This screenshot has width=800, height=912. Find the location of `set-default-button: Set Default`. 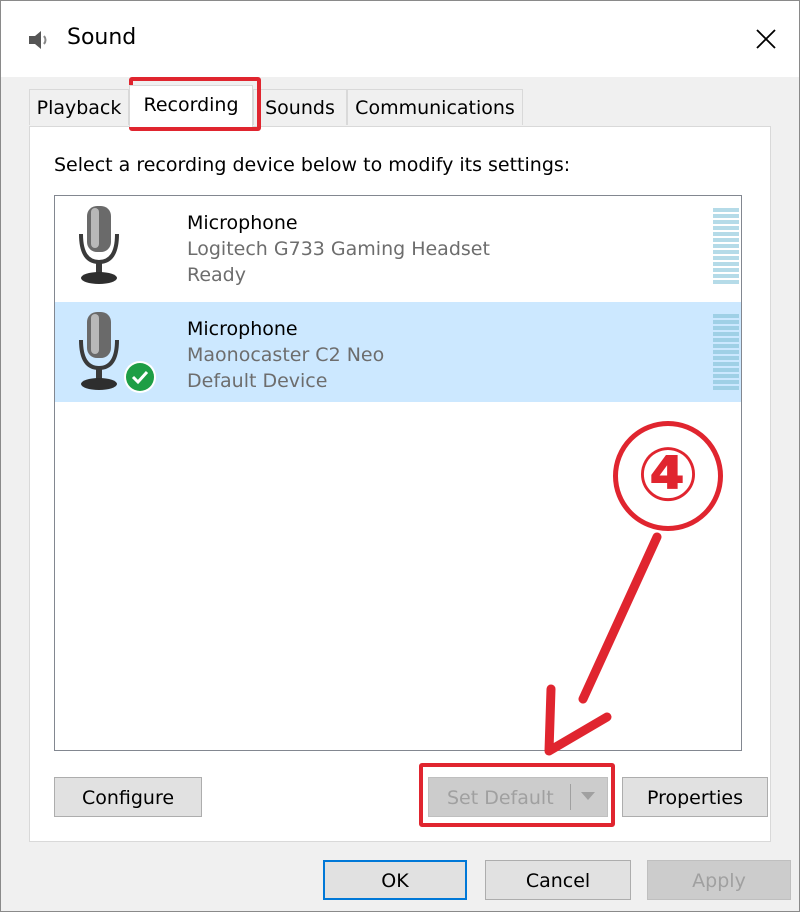

set-default-button: Set Default is located at coordinates (518, 797).